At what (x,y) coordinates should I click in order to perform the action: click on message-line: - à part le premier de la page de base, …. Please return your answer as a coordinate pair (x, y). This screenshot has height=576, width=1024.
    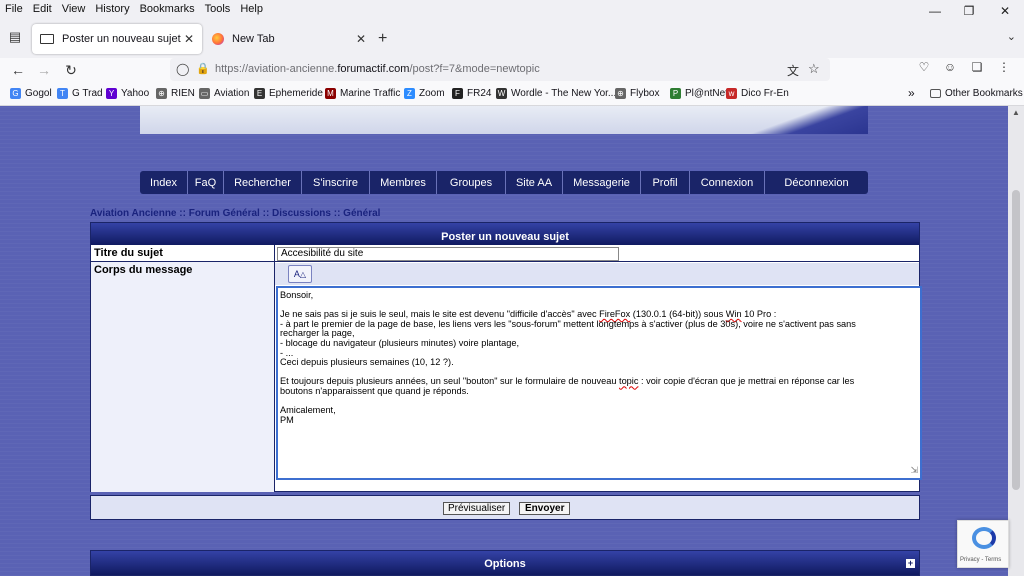
    Looking at the image, I should click on (568, 323).